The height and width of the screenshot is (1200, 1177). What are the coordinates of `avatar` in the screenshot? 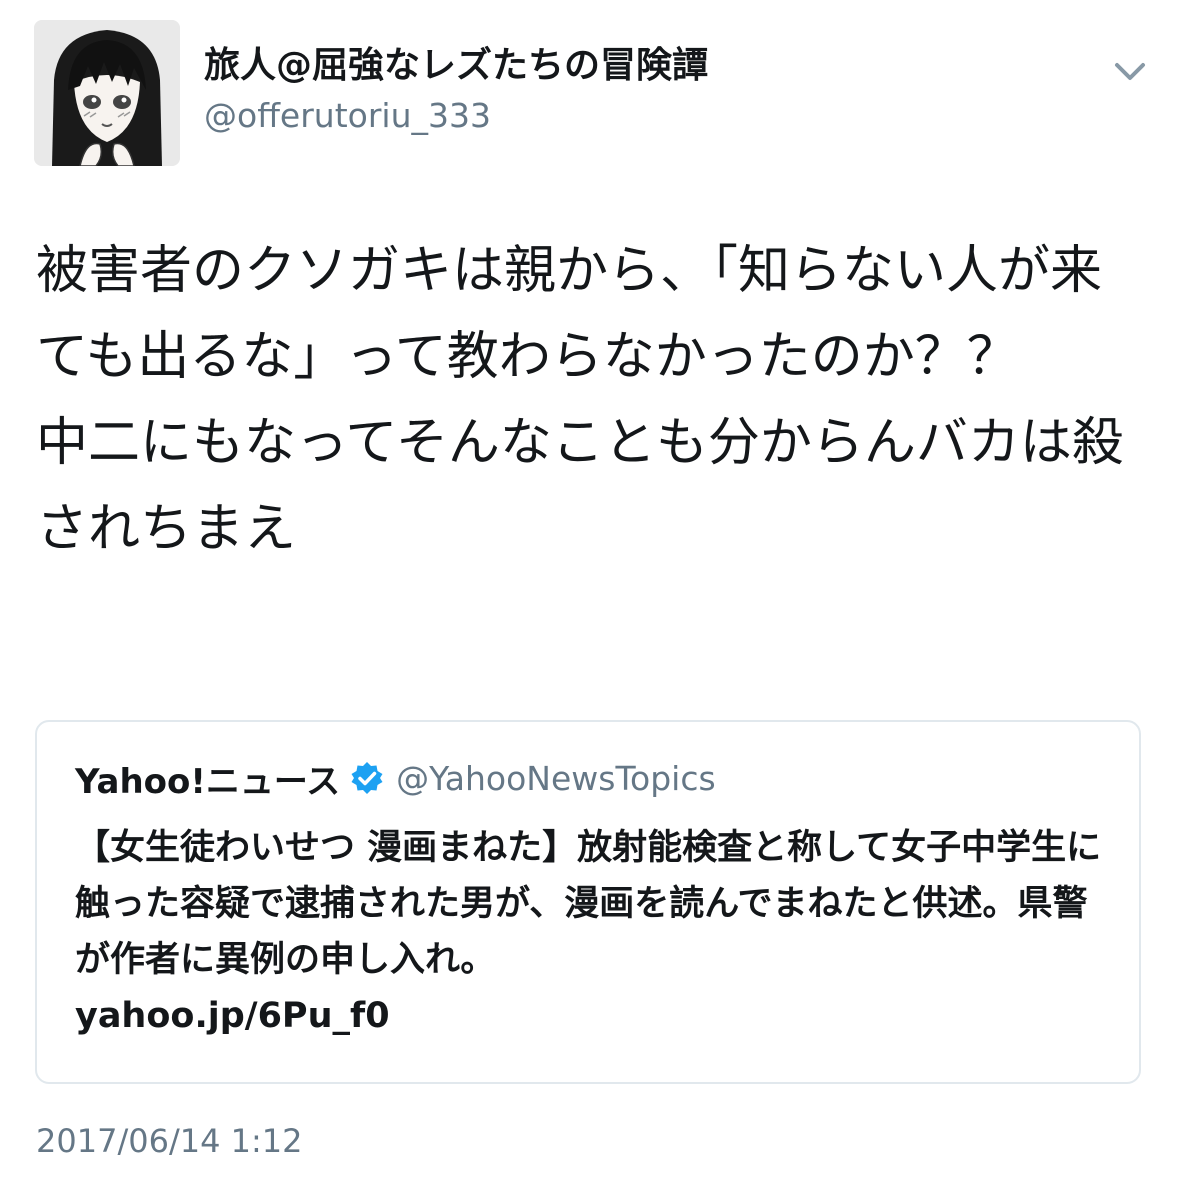 It's located at (107, 93).